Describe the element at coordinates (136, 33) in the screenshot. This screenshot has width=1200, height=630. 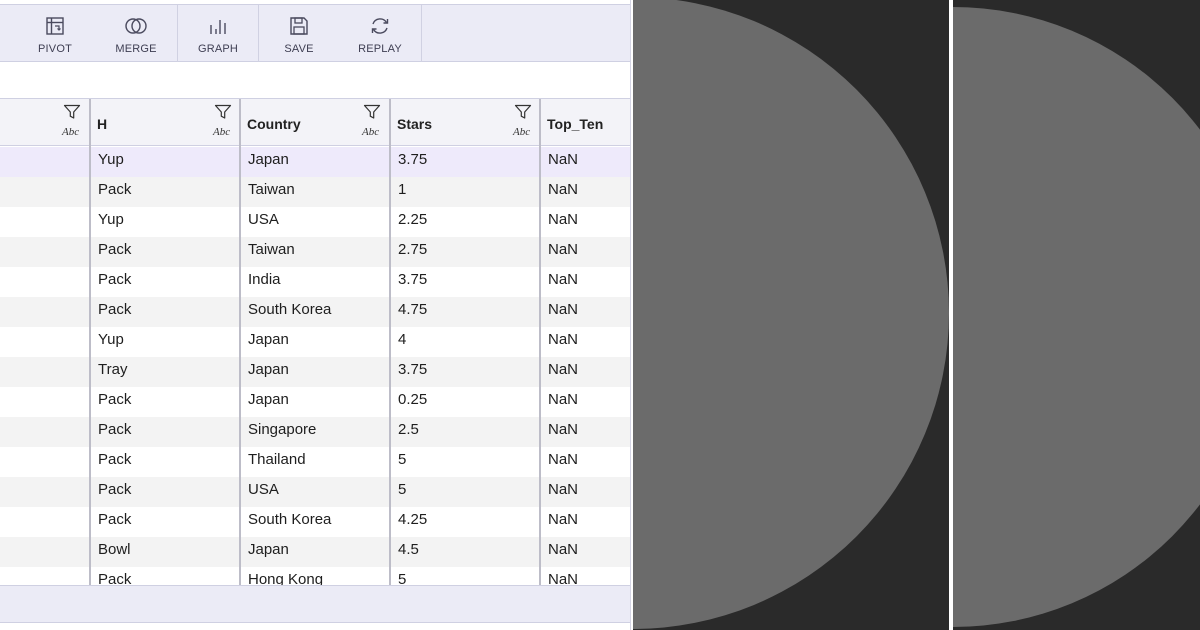
I see `merge-button: MERGE` at that location.